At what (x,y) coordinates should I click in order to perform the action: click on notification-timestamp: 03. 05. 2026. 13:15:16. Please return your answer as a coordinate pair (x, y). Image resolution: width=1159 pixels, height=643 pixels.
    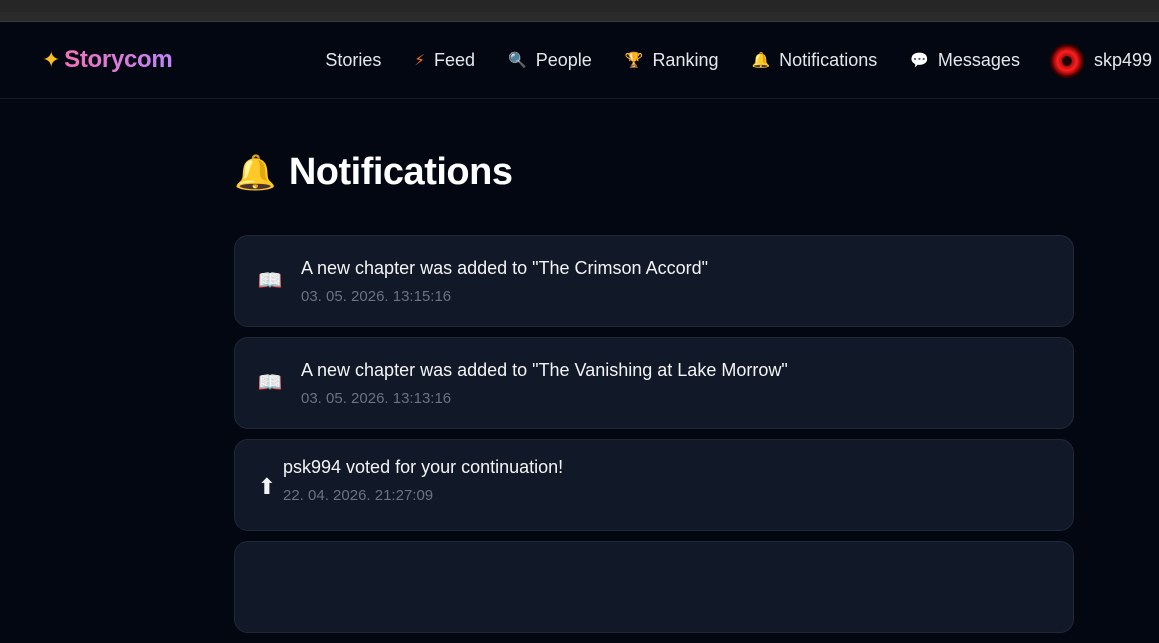
    Looking at the image, I should click on (376, 296).